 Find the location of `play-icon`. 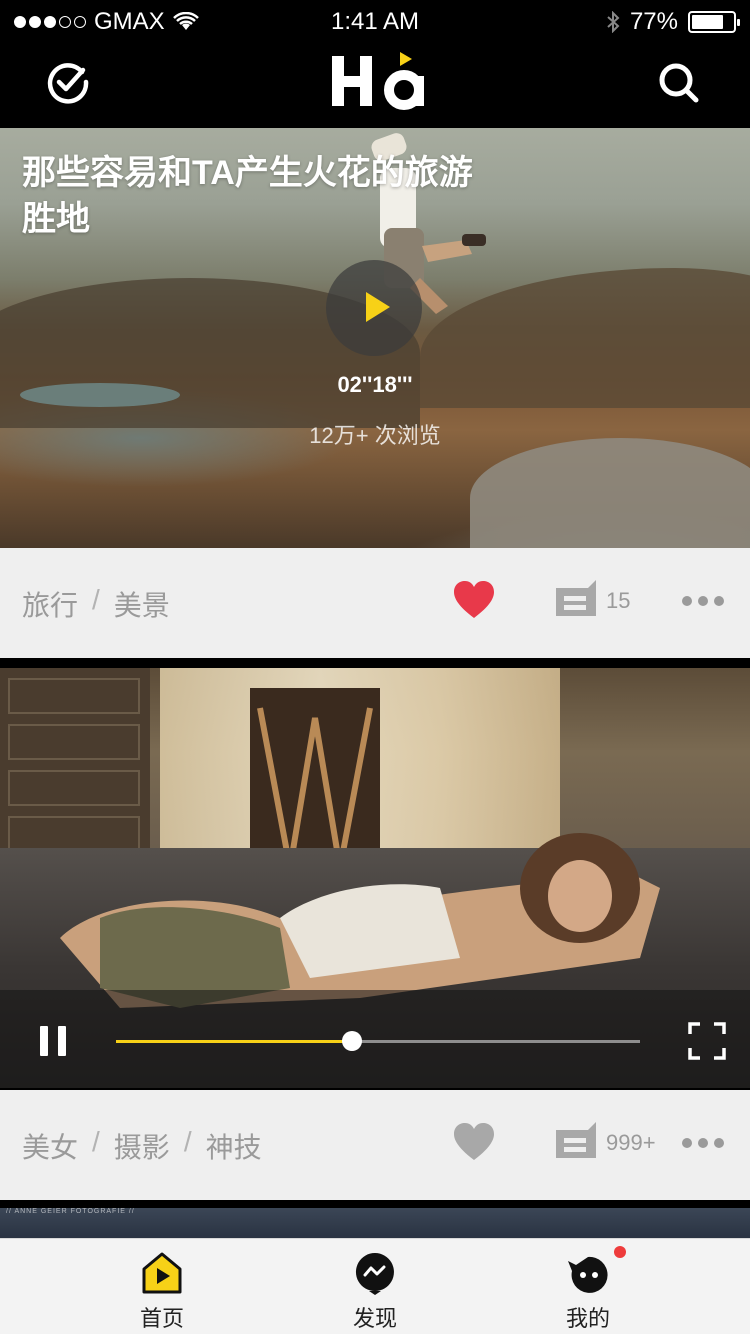

play-icon is located at coordinates (378, 307).